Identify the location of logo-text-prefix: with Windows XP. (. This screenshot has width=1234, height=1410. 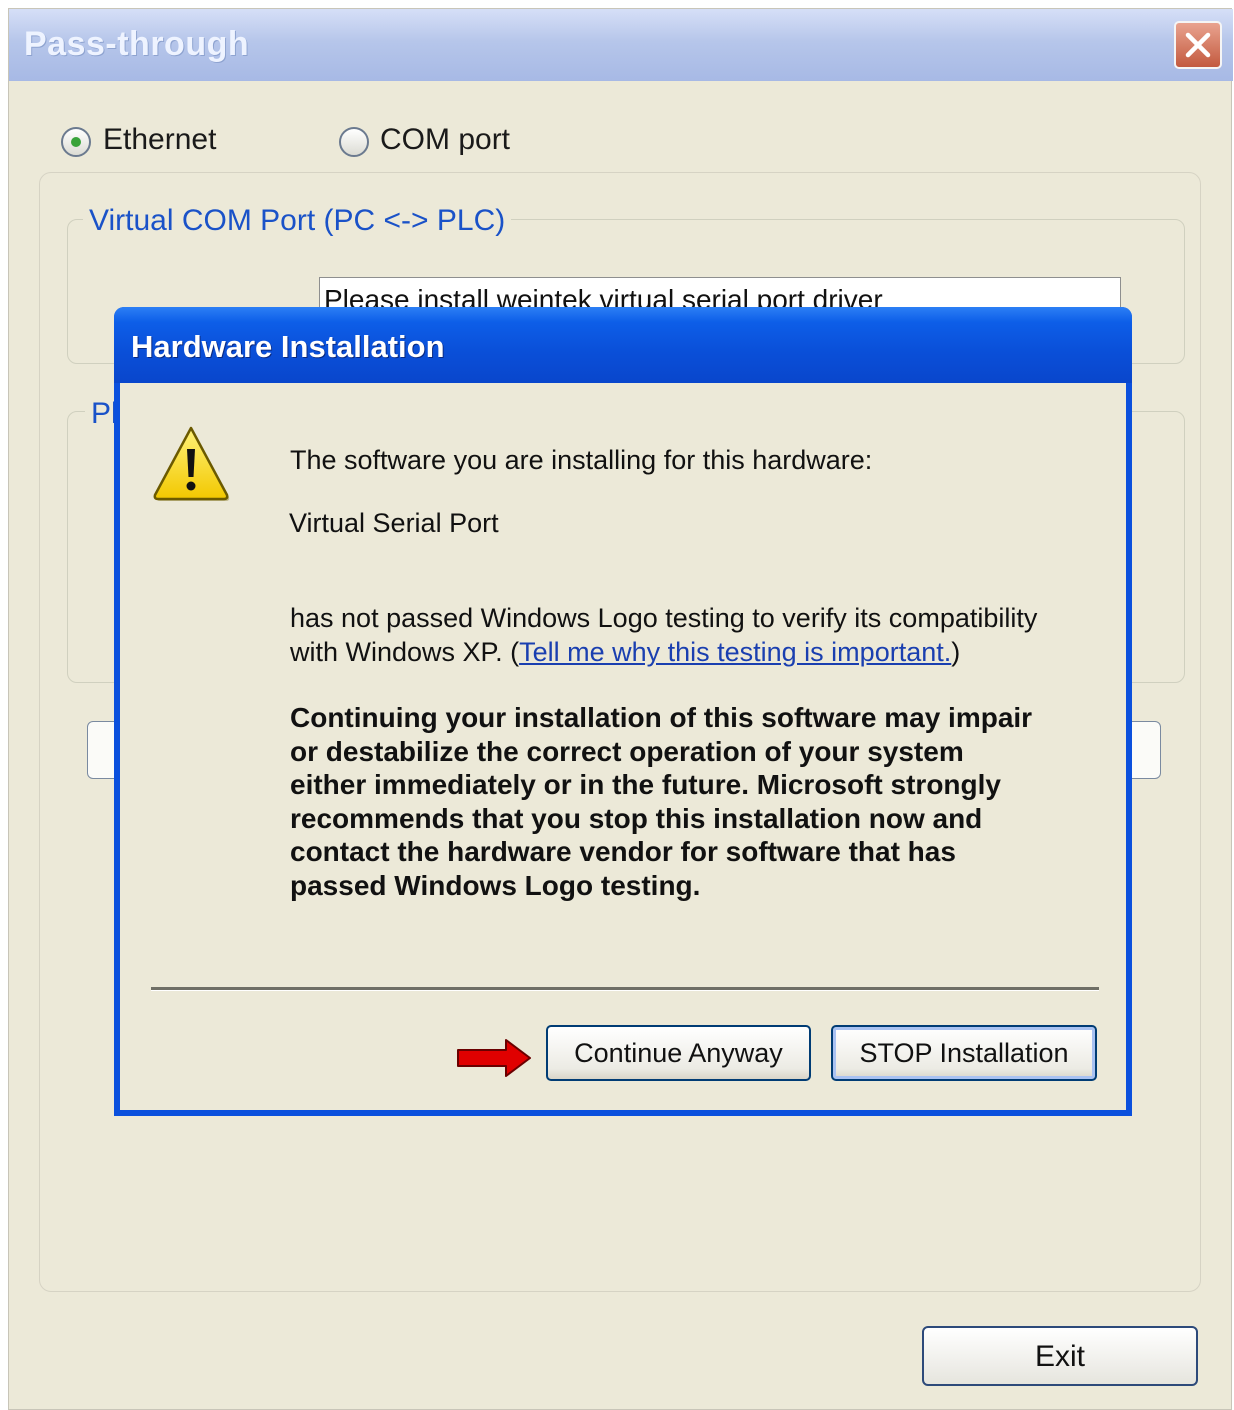
(405, 652).